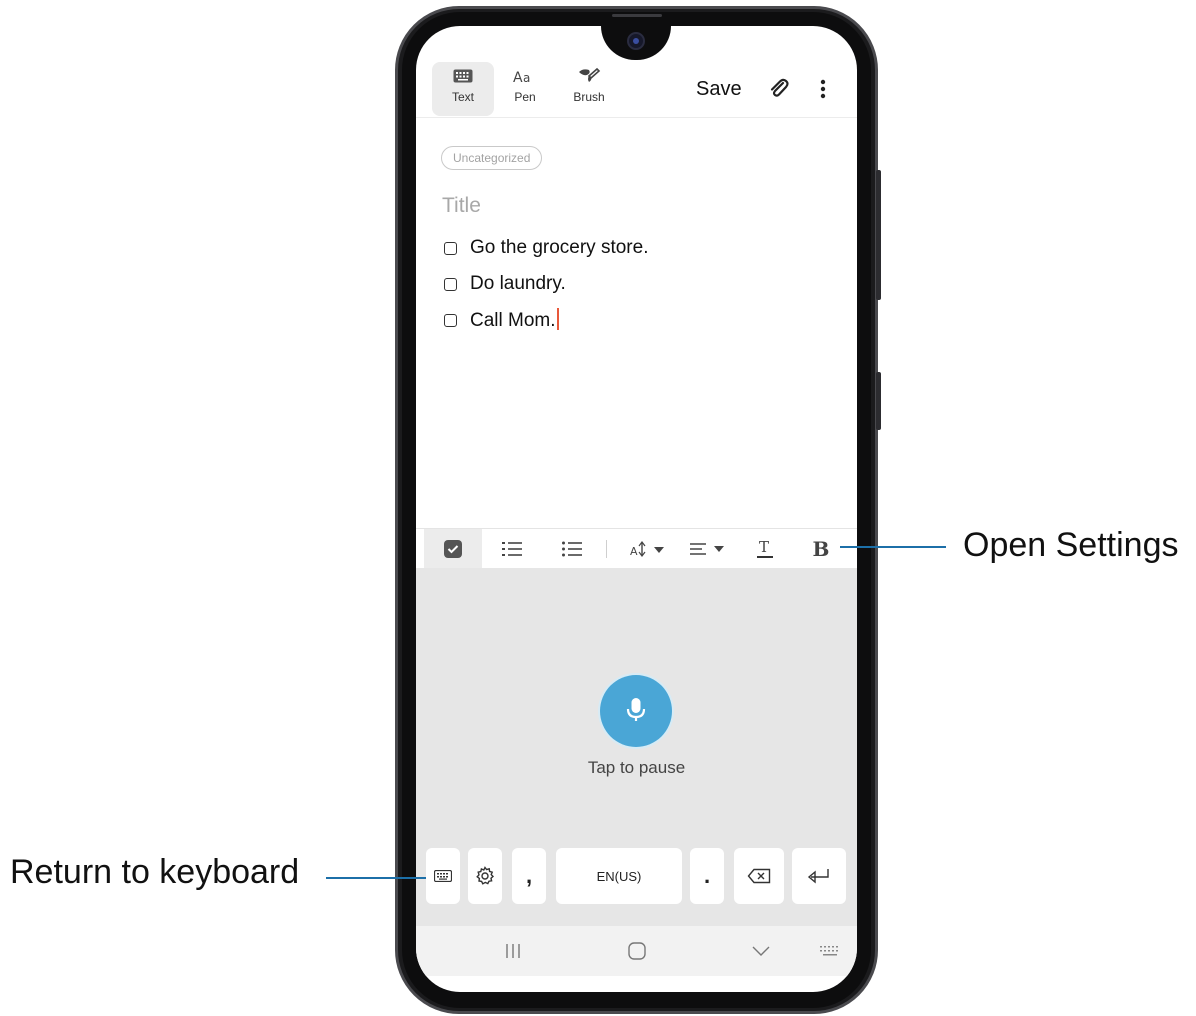  What do you see at coordinates (878, 235) in the screenshot?
I see `volume-button` at bounding box center [878, 235].